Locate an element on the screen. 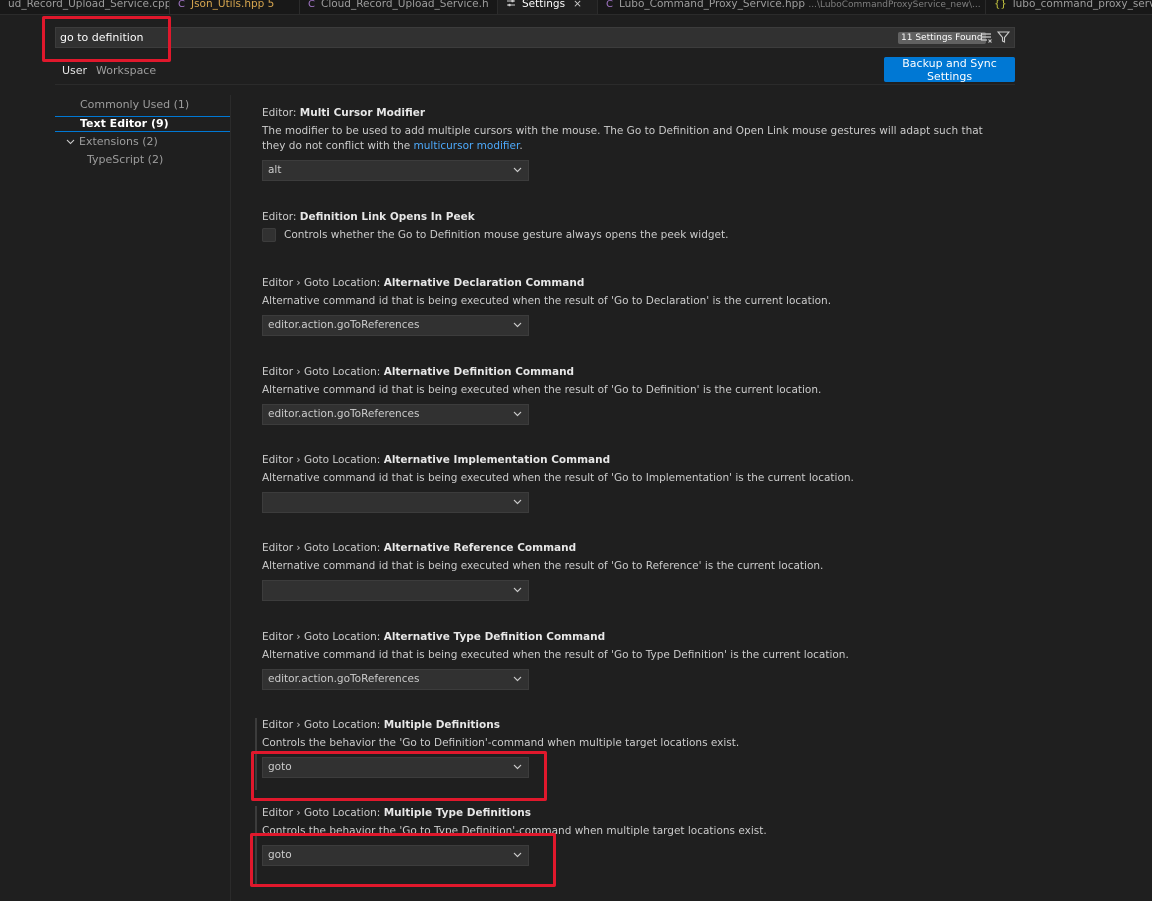  annotation-highlight-multiple-definitions is located at coordinates (399, 776).